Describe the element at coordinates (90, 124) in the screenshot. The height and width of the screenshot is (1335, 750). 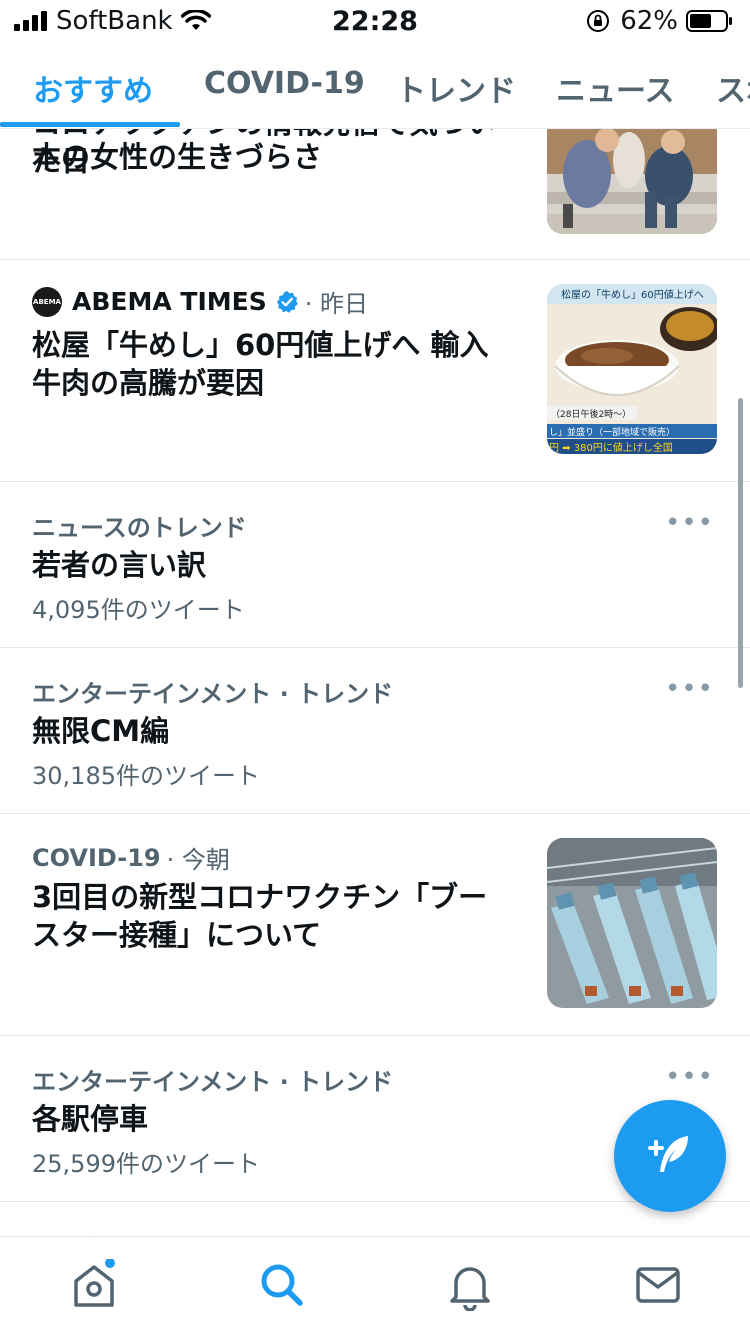
I see `active-tab-indicator` at that location.